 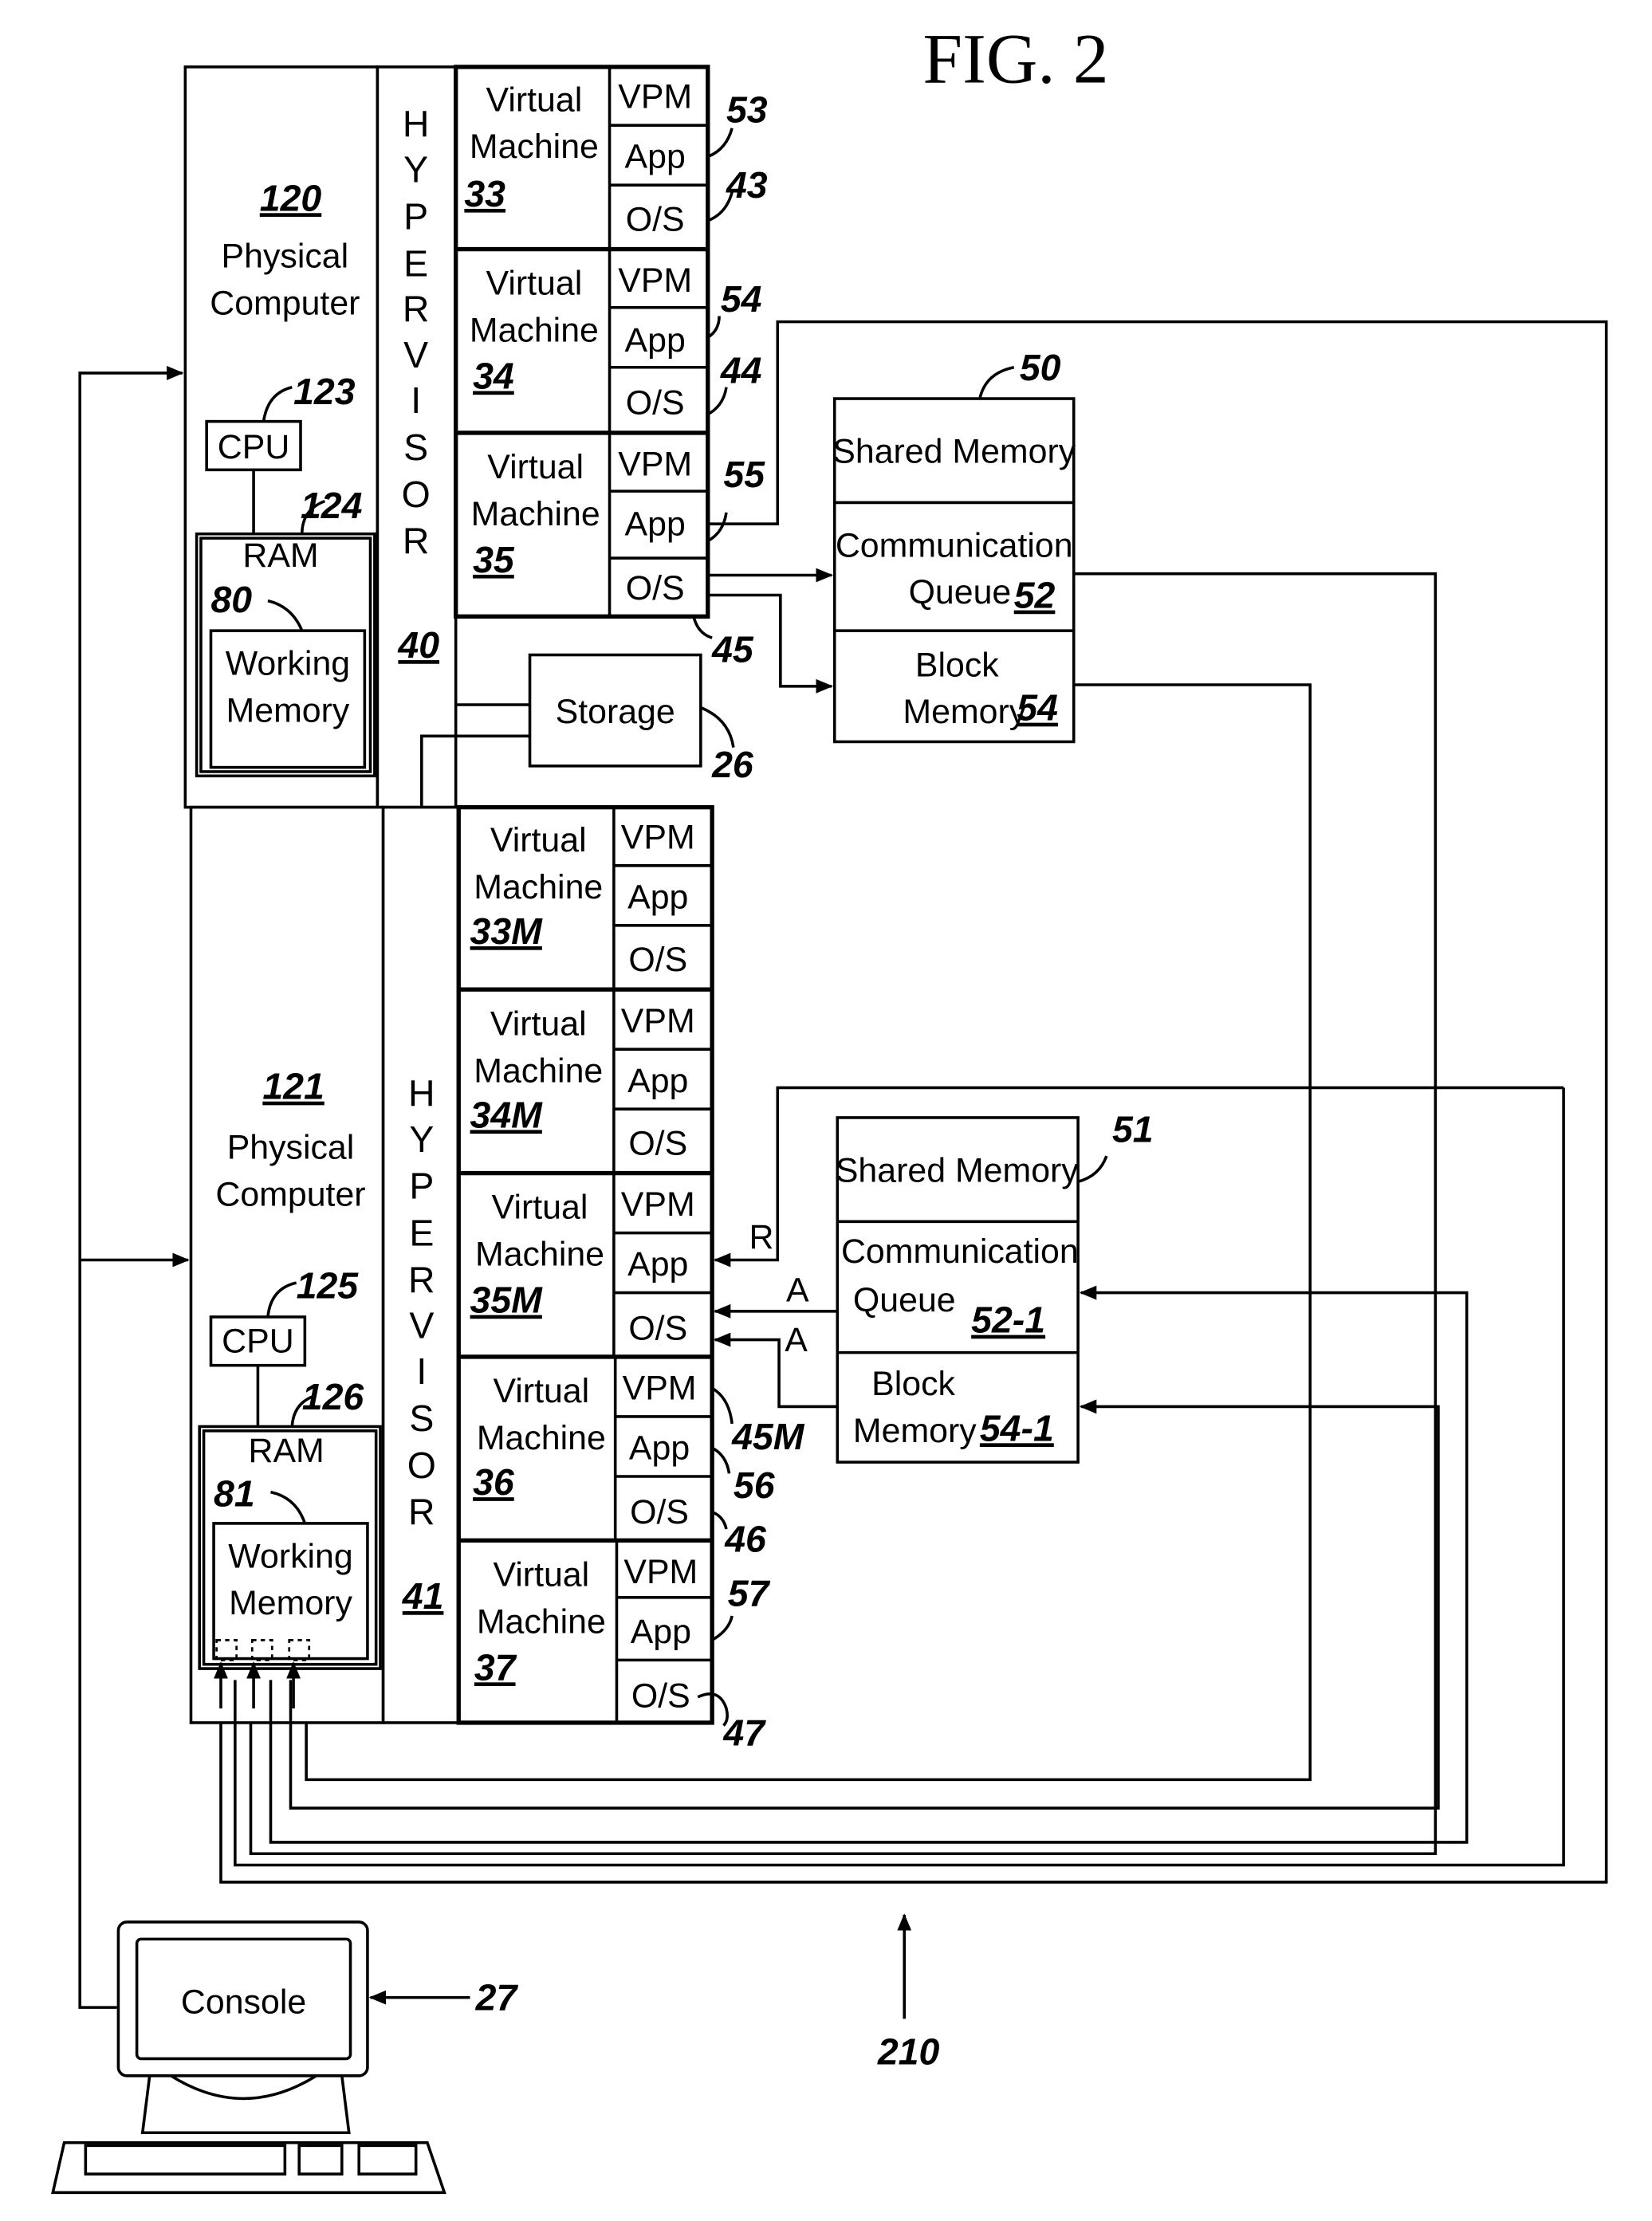 What do you see at coordinates (535, 467) in the screenshot?
I see `vm-35-label-1: Virtual` at bounding box center [535, 467].